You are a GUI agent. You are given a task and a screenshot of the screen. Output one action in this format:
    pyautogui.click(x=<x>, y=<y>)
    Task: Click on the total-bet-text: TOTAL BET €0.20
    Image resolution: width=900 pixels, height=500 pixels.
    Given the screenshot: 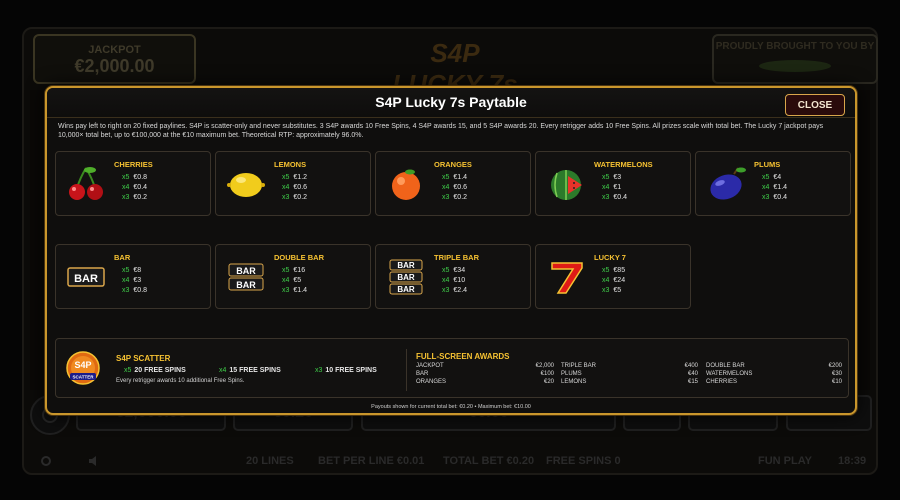 What is the action you would take?
    pyautogui.click(x=489, y=461)
    